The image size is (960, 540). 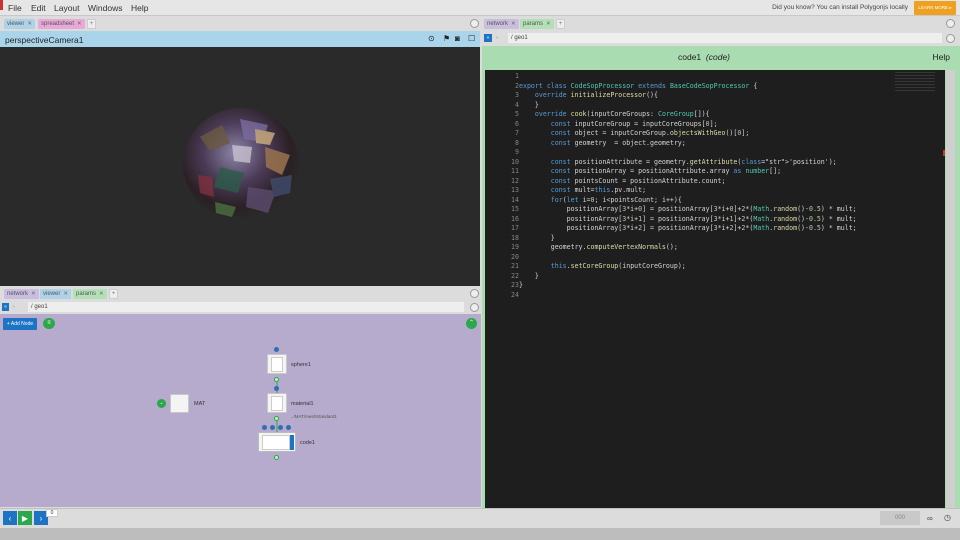 I want to click on display-flag, so click(x=292, y=442).